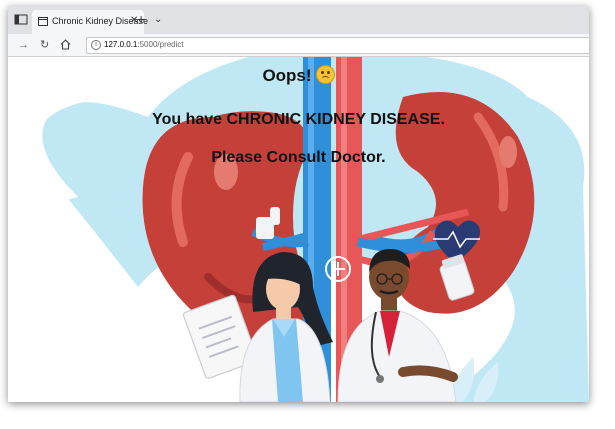  Describe the element at coordinates (43, 21) in the screenshot. I see `page-icon` at that location.